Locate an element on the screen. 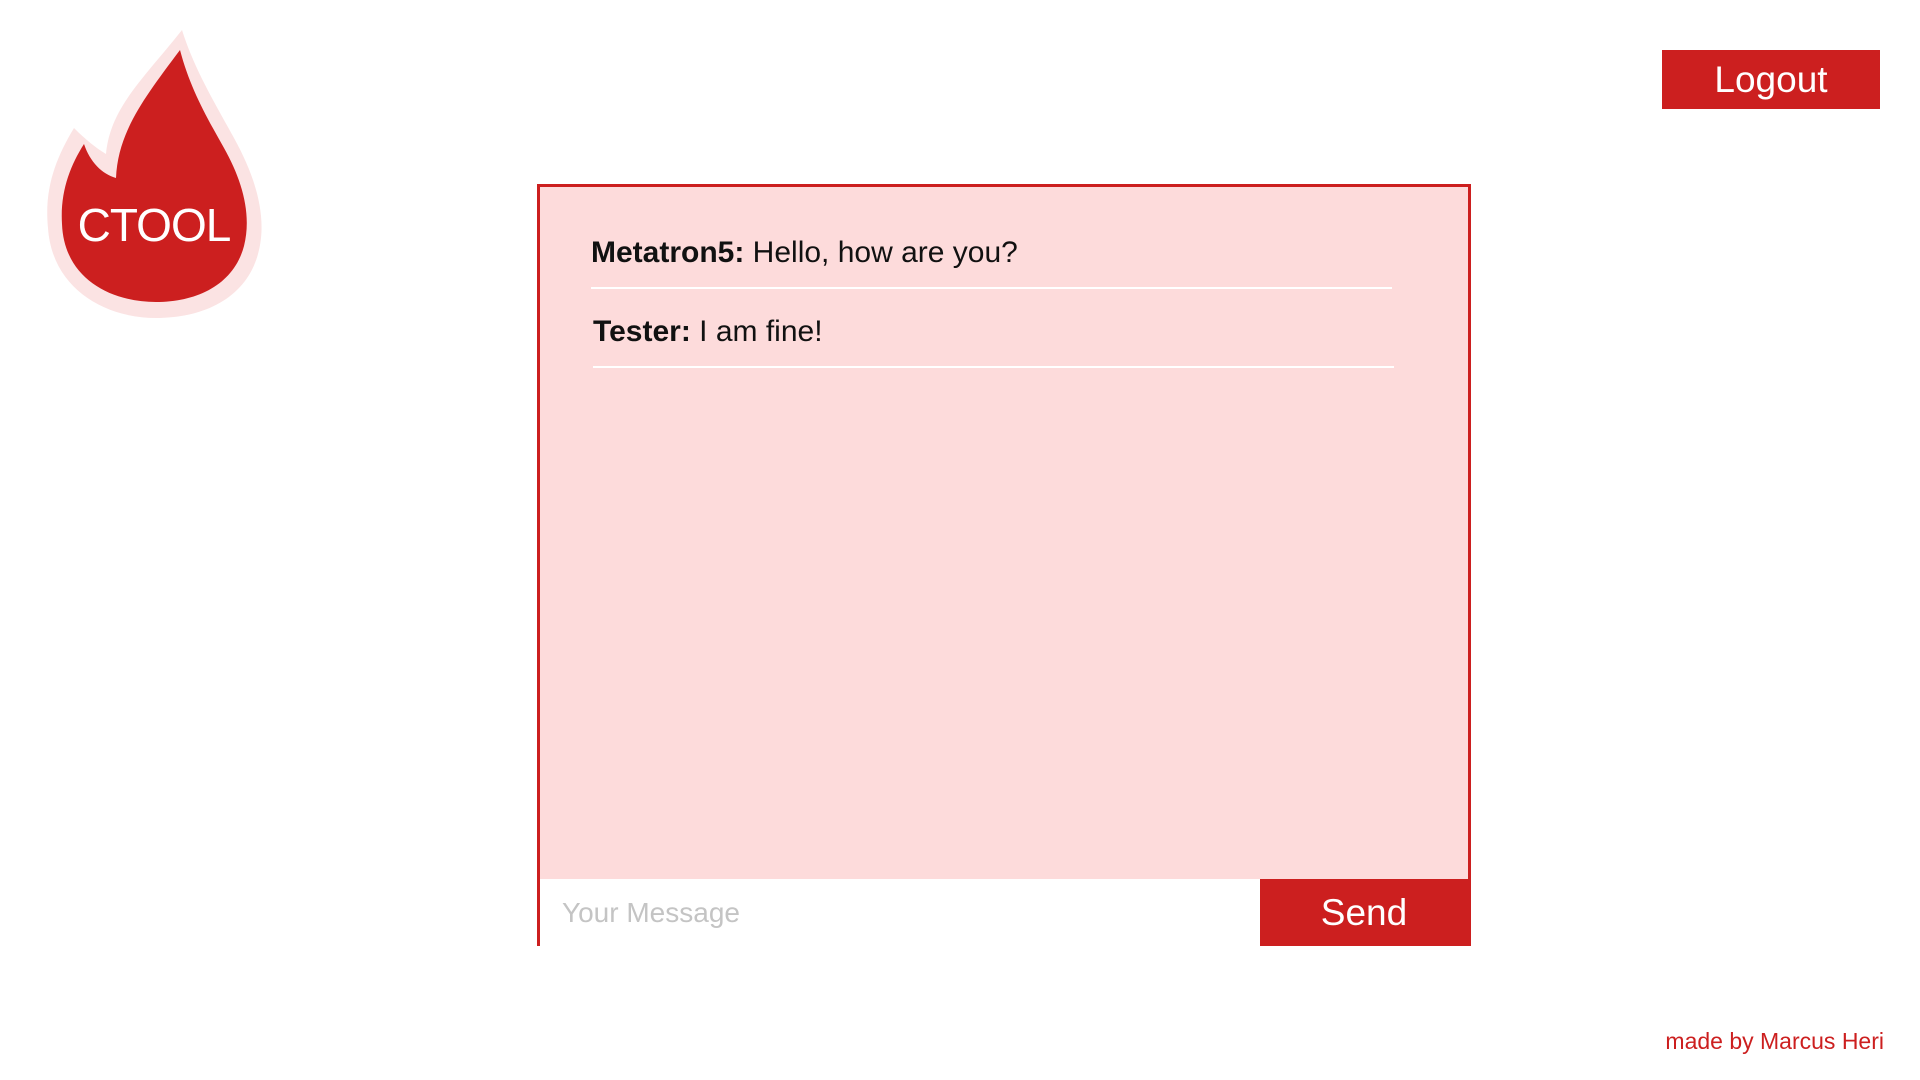 This screenshot has width=1920, height=1080. flame-icon is located at coordinates (154, 174).